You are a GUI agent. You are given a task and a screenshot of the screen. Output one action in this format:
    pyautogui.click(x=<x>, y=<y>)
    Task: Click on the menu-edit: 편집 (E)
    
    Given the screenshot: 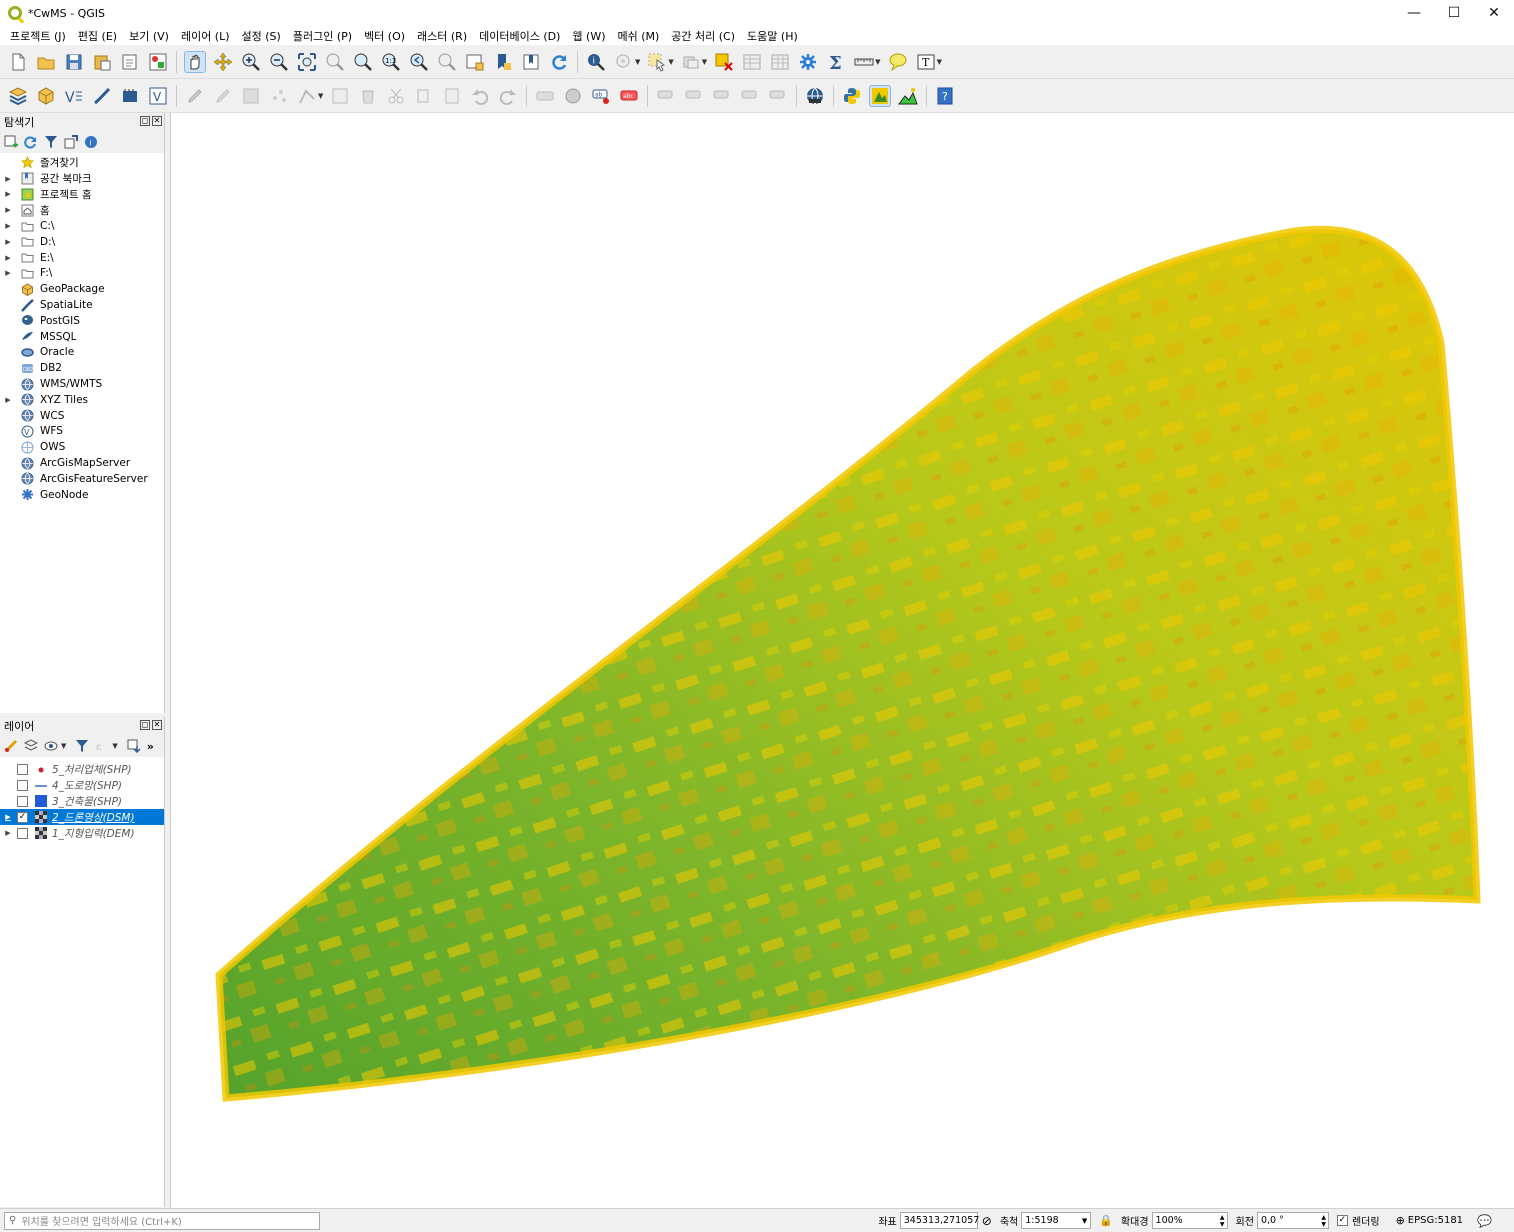 What is the action you would take?
    pyautogui.click(x=97, y=36)
    